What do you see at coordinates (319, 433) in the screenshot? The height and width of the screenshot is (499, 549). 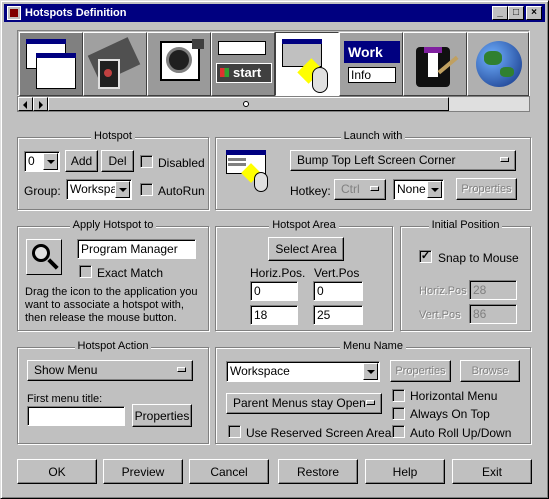 I see `reserved-area-label: Use Reserved Screen Area` at bounding box center [319, 433].